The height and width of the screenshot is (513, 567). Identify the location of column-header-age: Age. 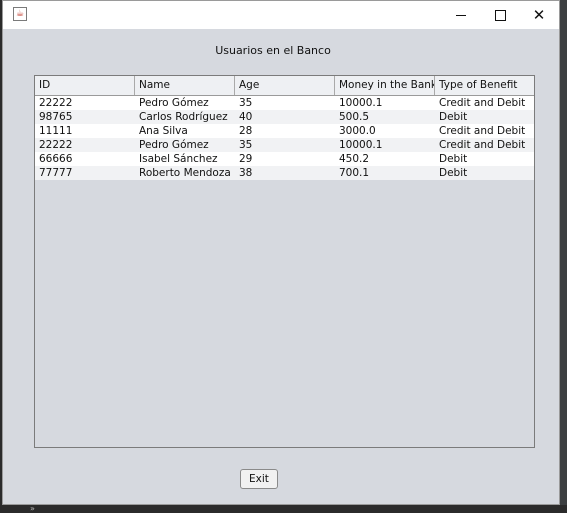
(285, 85).